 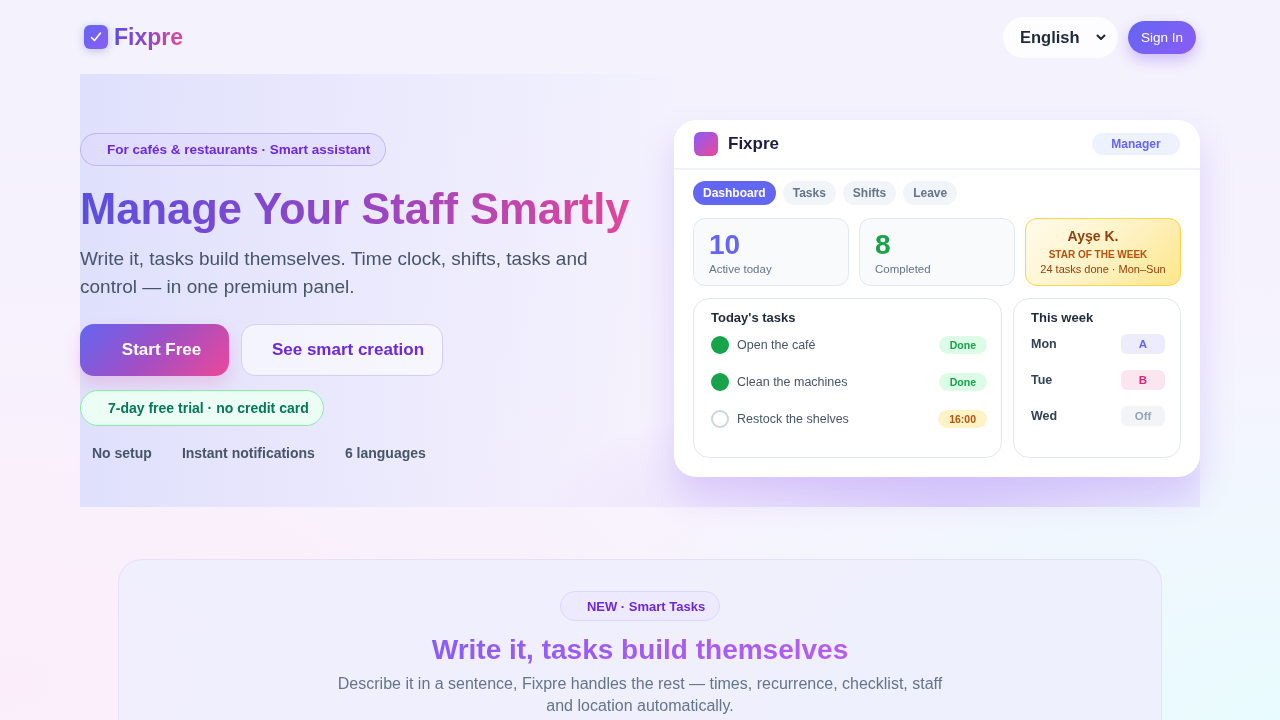 What do you see at coordinates (1162, 37) in the screenshot?
I see `sign-in-button: Sign In` at bounding box center [1162, 37].